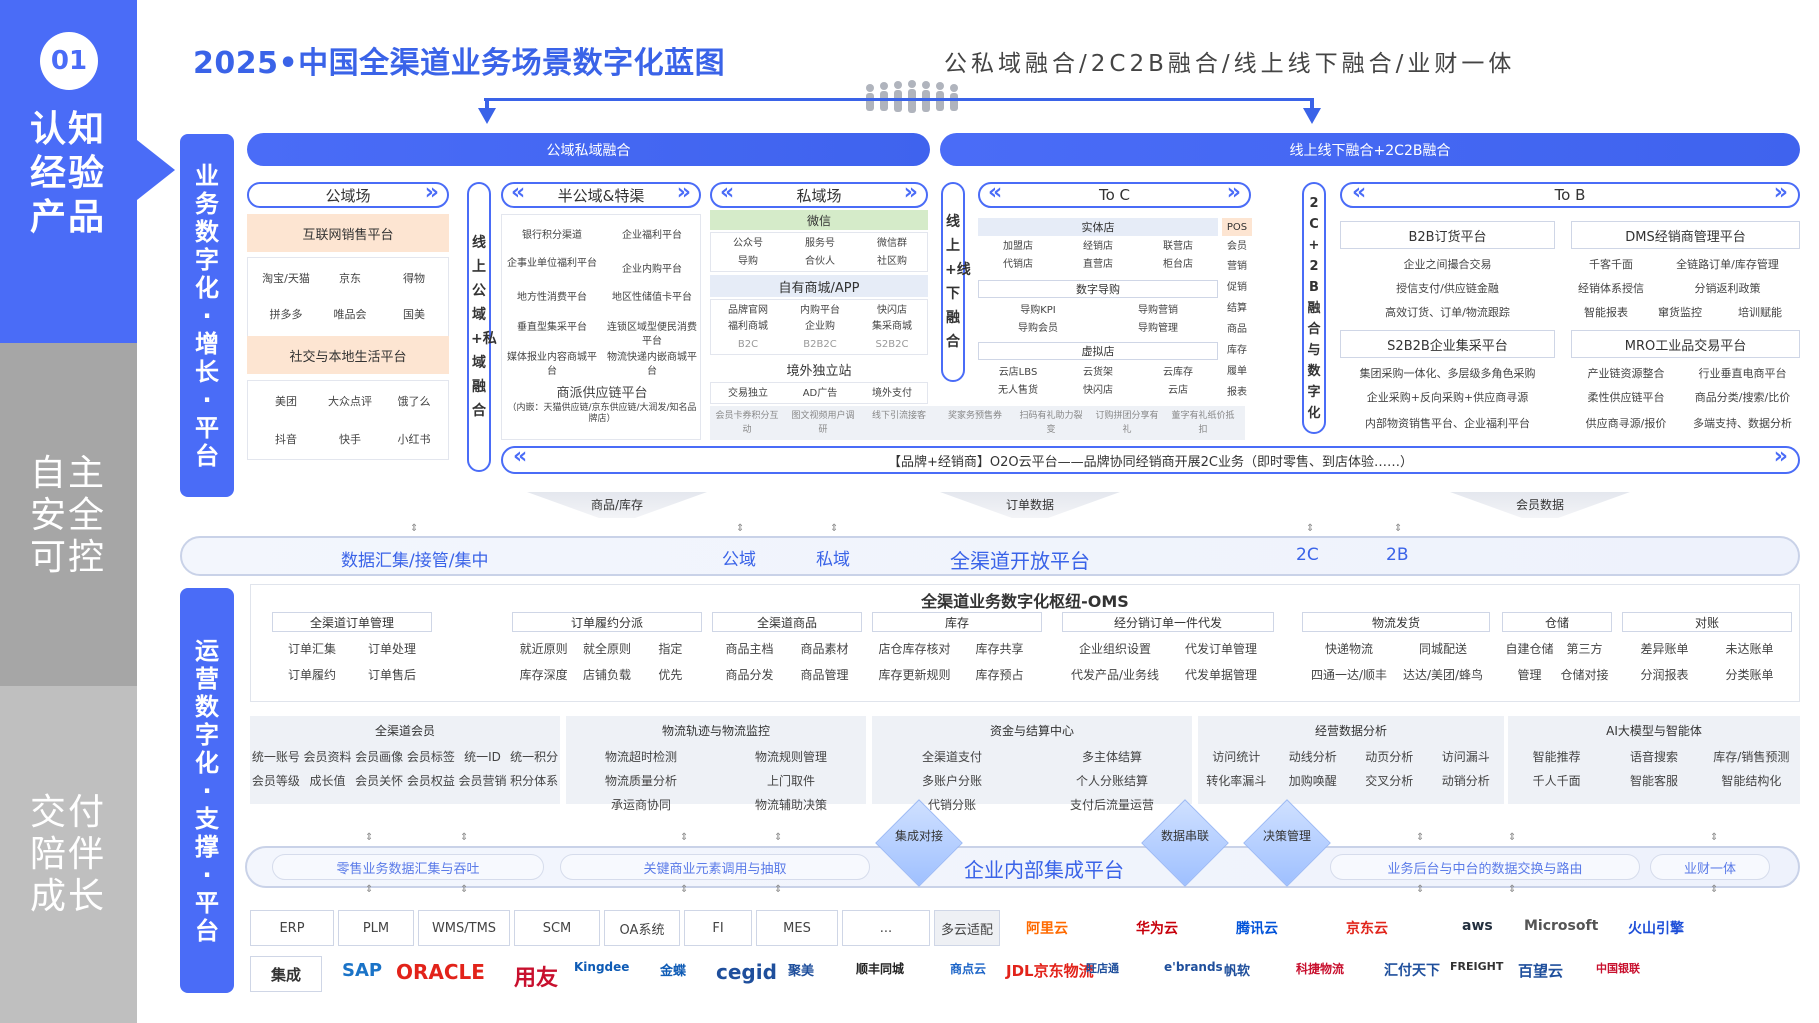 The width and height of the screenshot is (1819, 1023). What do you see at coordinates (588, 149) in the screenshot?
I see `banner-public-private: 公域私域融合` at bounding box center [588, 149].